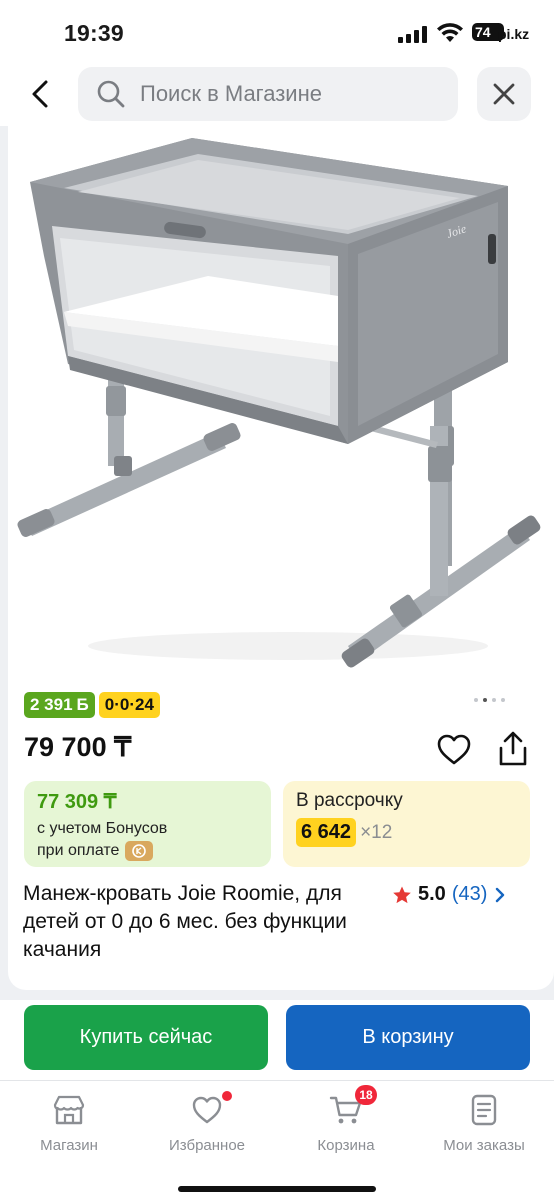 The image size is (554, 1200). I want to click on payment-logo-icon, so click(139, 851).